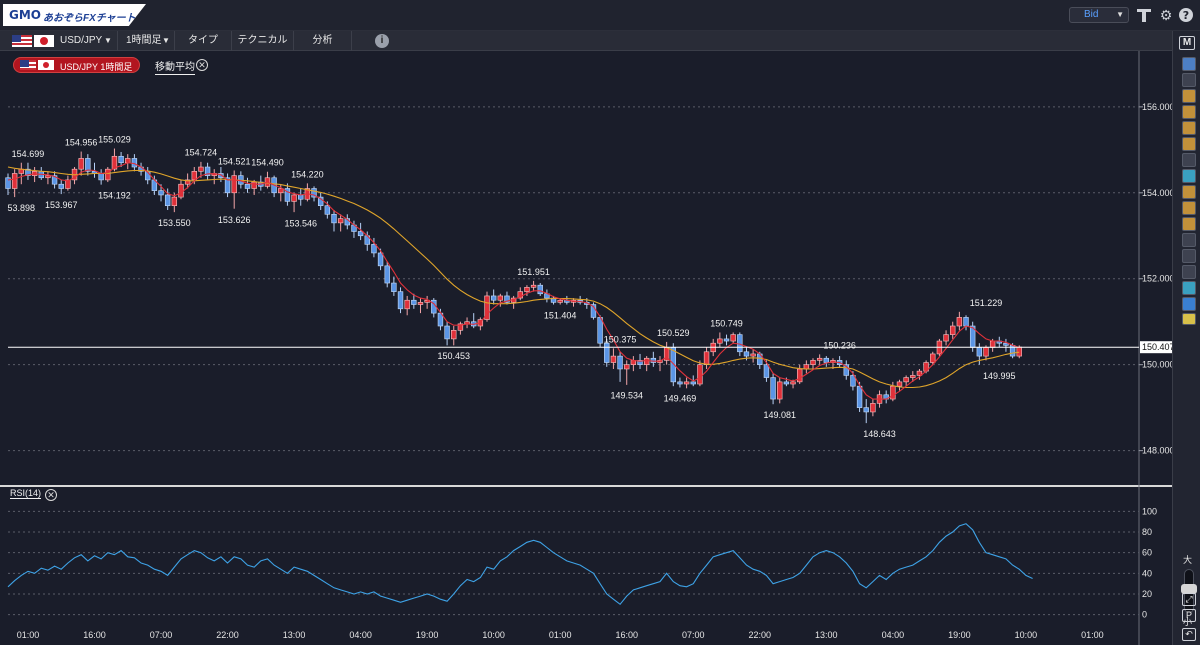 This screenshot has width=1200, height=645. I want to click on price-annotation: 151.229, so click(986, 303).